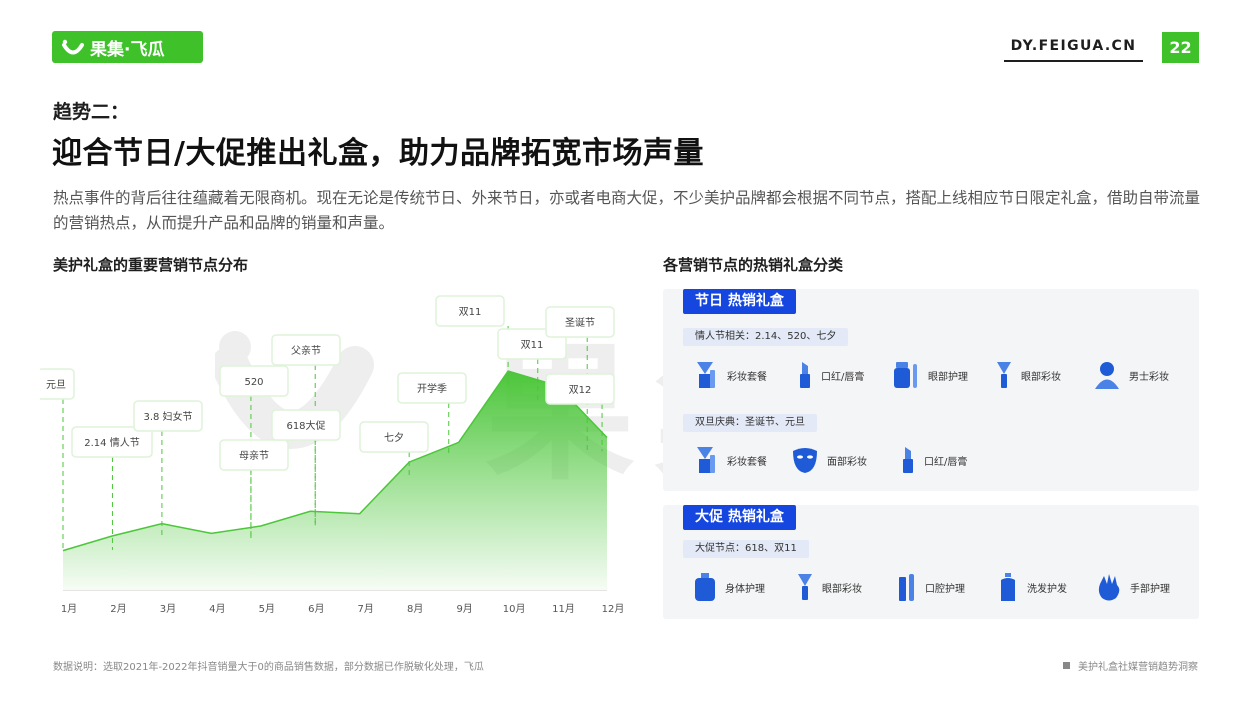 This screenshot has height=703, width=1250. I want to click on annotation-box: 七夕, so click(394, 437).